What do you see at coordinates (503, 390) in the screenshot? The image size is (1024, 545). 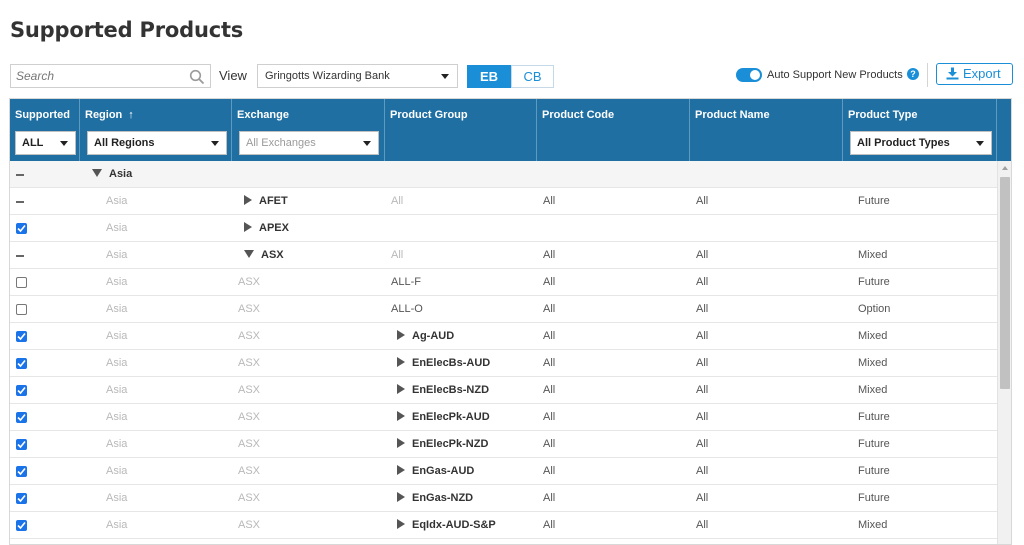 I see `table-row: Asia ASX EnElecBs-NZD All All Mixed` at bounding box center [503, 390].